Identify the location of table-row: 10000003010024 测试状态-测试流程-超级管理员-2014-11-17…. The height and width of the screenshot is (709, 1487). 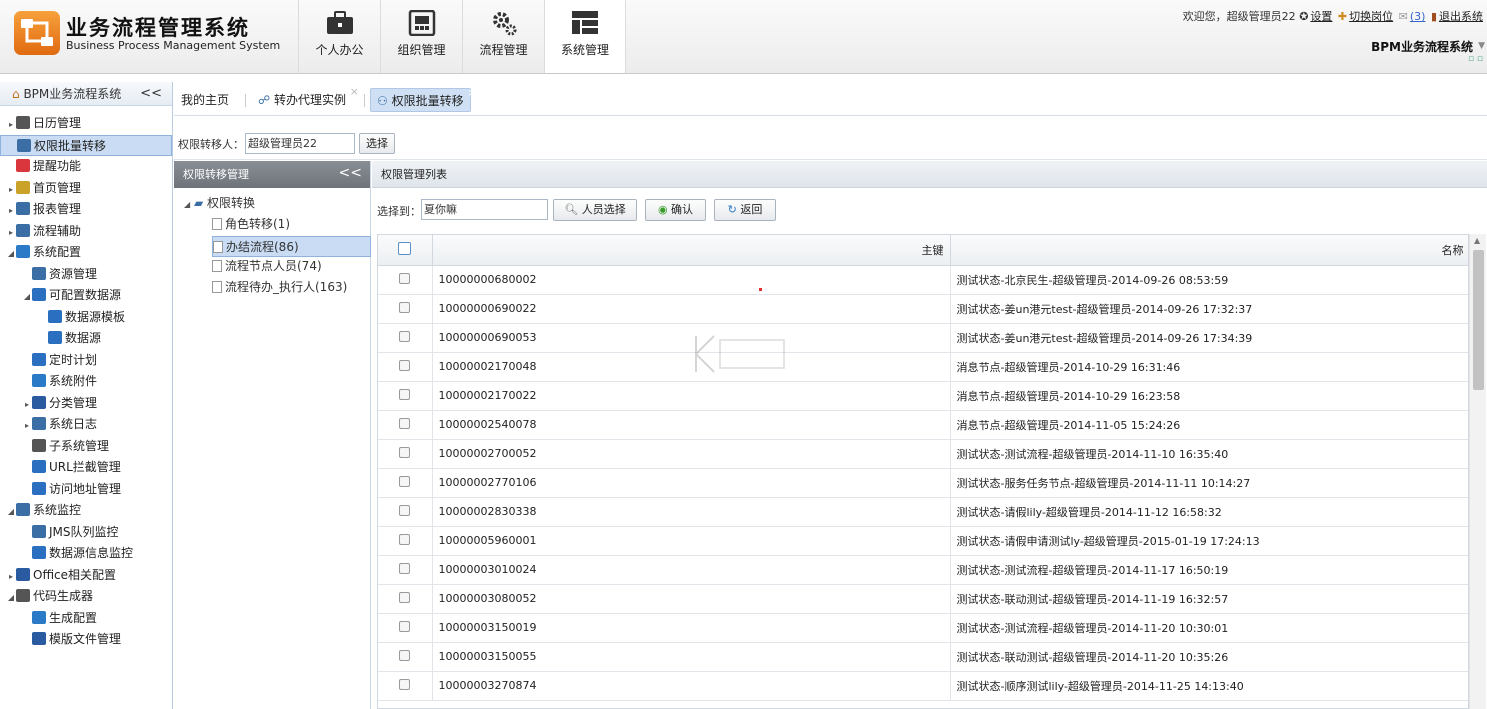
(923, 570).